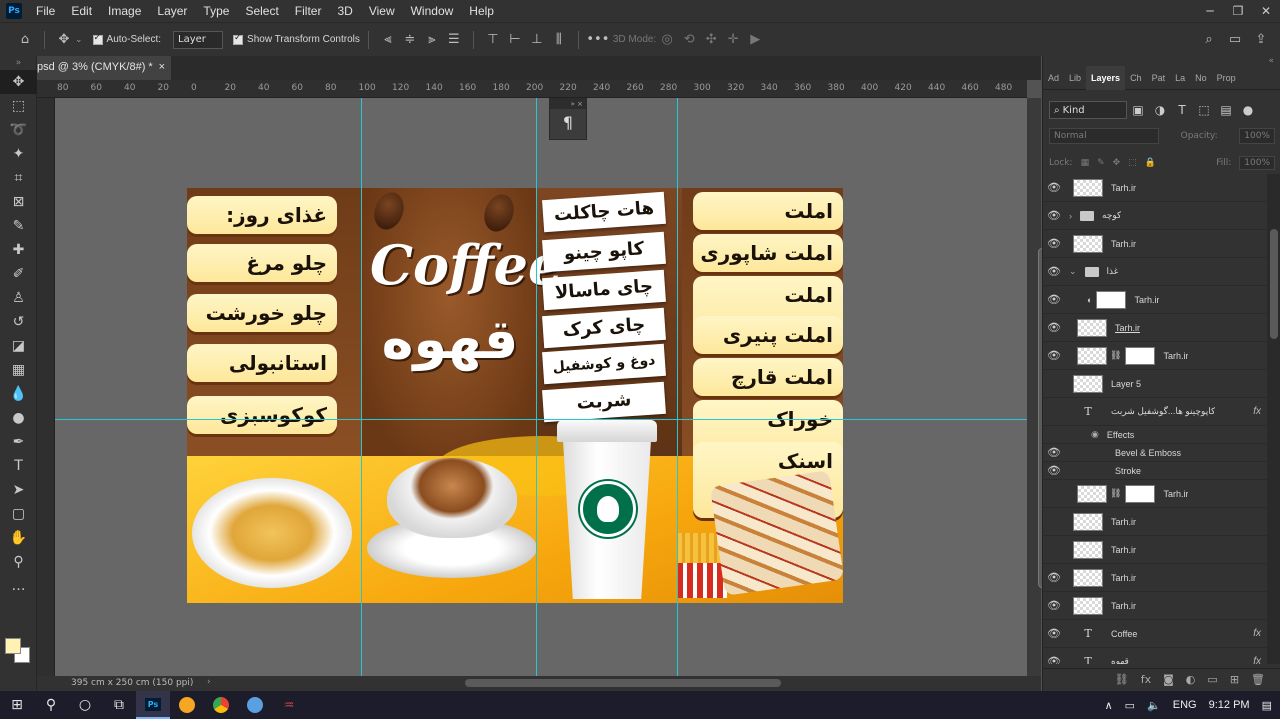 This screenshot has width=1280, height=719. Describe the element at coordinates (1155, 494) in the screenshot. I see `layer-row: ⛓ Tarh.ir` at that location.